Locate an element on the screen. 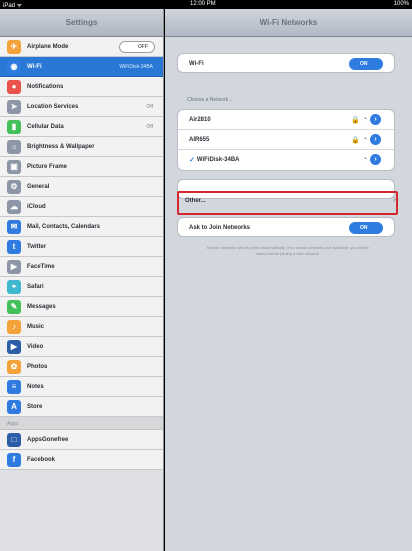 The height and width of the screenshot is (551, 412). sidebar-item-photos: ✿ Photos is located at coordinates (81, 367).